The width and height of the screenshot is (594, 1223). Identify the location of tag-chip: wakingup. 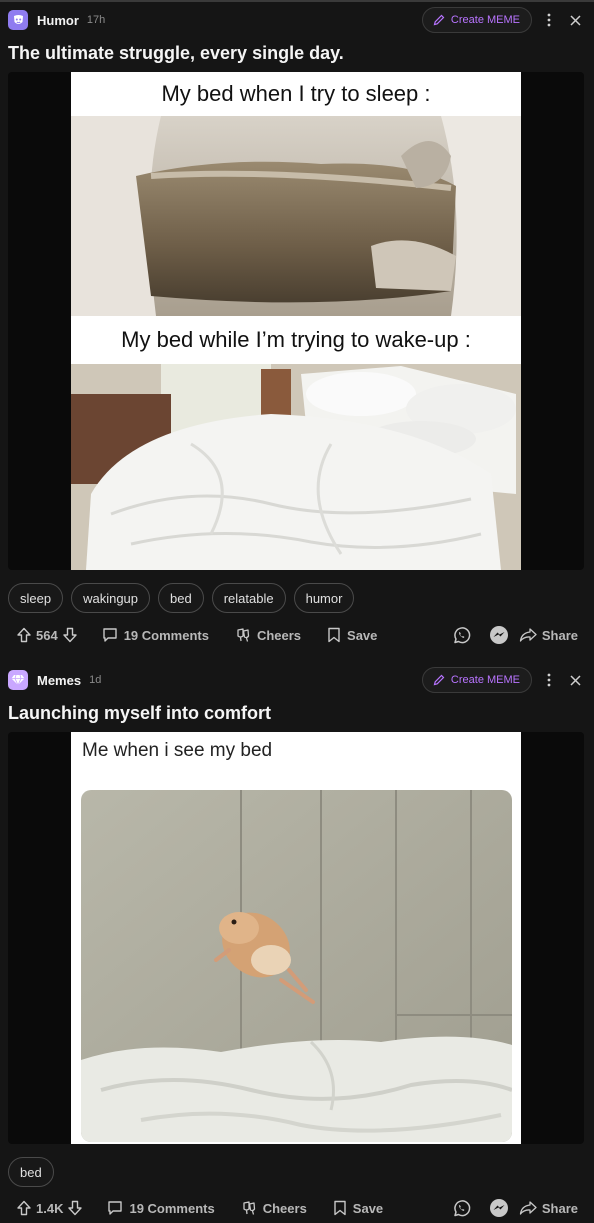
(111, 598).